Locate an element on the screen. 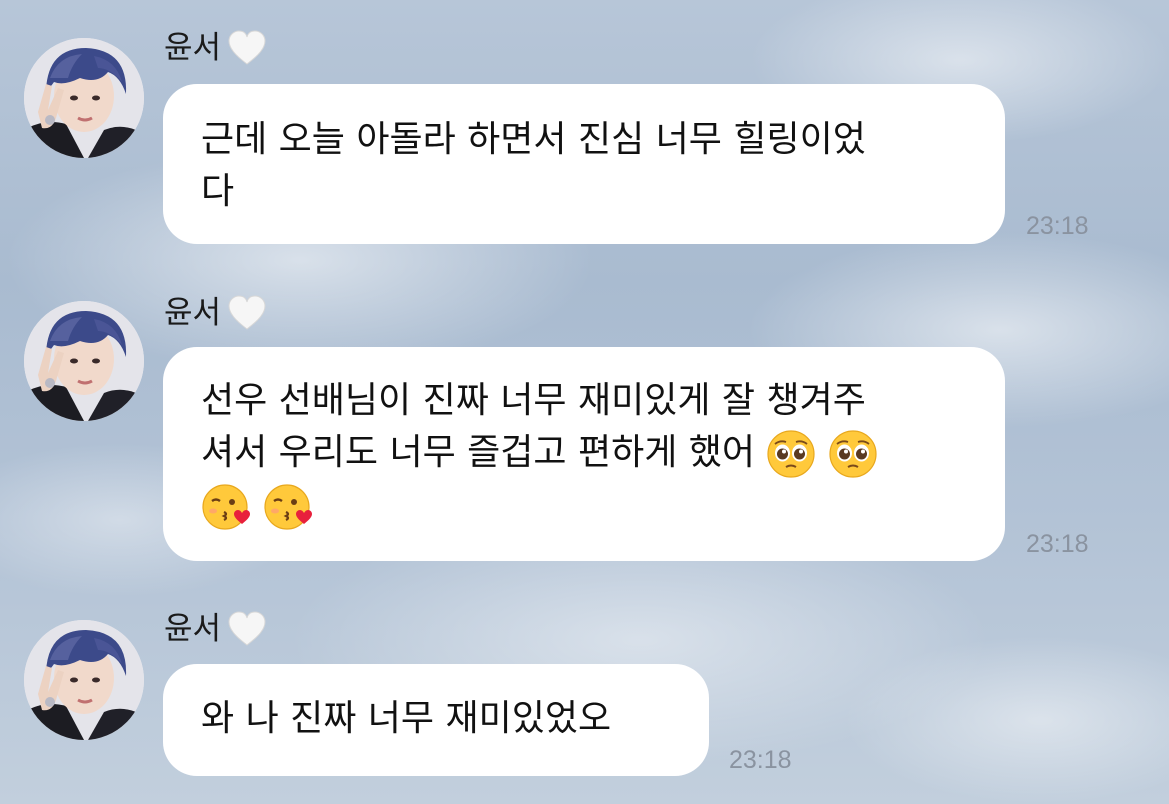  message-bubble: 와 나 진짜 너무 재미있었오 is located at coordinates (436, 720).